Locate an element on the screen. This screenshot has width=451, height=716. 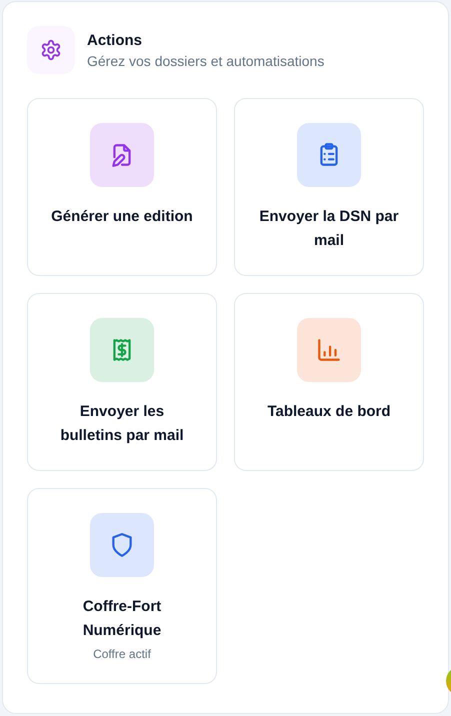
action-card: Générer une edition is located at coordinates (122, 187).